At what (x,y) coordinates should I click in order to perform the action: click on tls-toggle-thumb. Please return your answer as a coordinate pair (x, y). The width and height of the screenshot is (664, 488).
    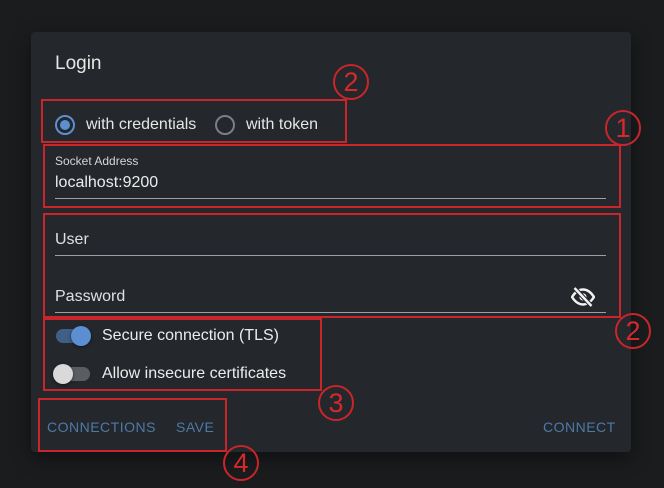
    Looking at the image, I should click on (81, 336).